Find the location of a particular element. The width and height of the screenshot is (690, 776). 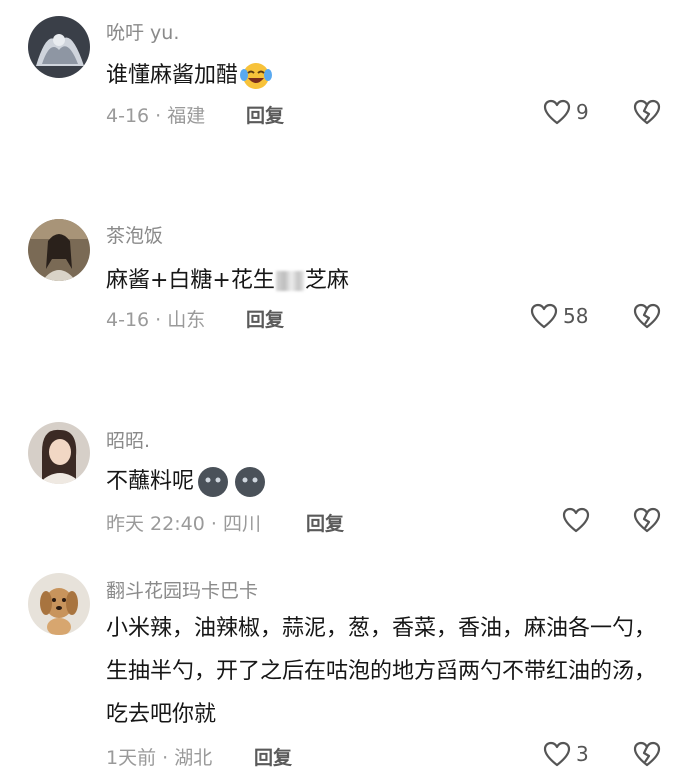

like-button: 9 is located at coordinates (565, 112).